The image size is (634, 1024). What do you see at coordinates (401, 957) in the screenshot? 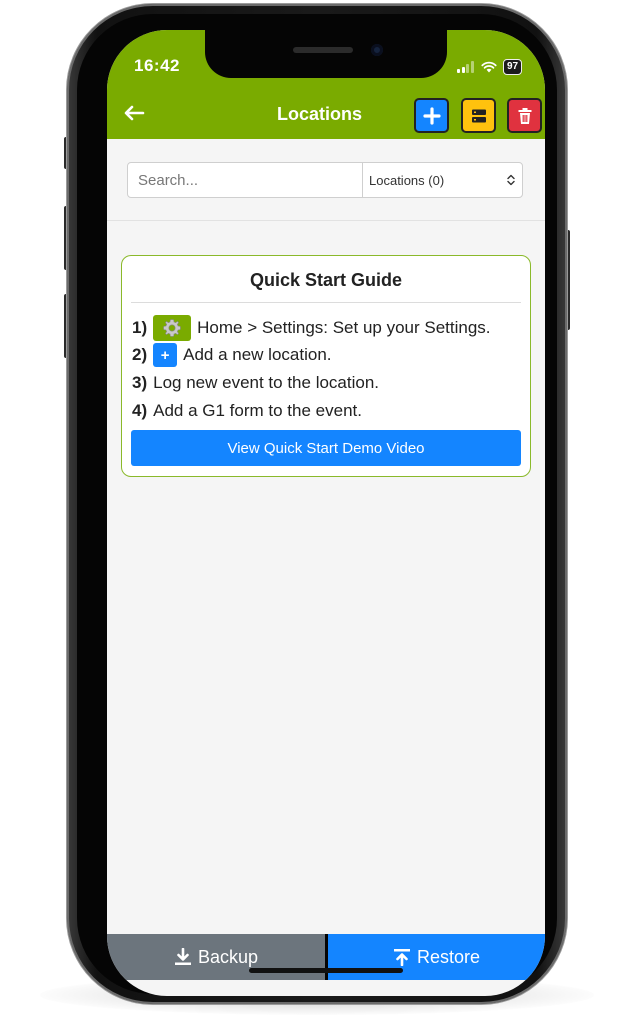
I see `upload-icon` at bounding box center [401, 957].